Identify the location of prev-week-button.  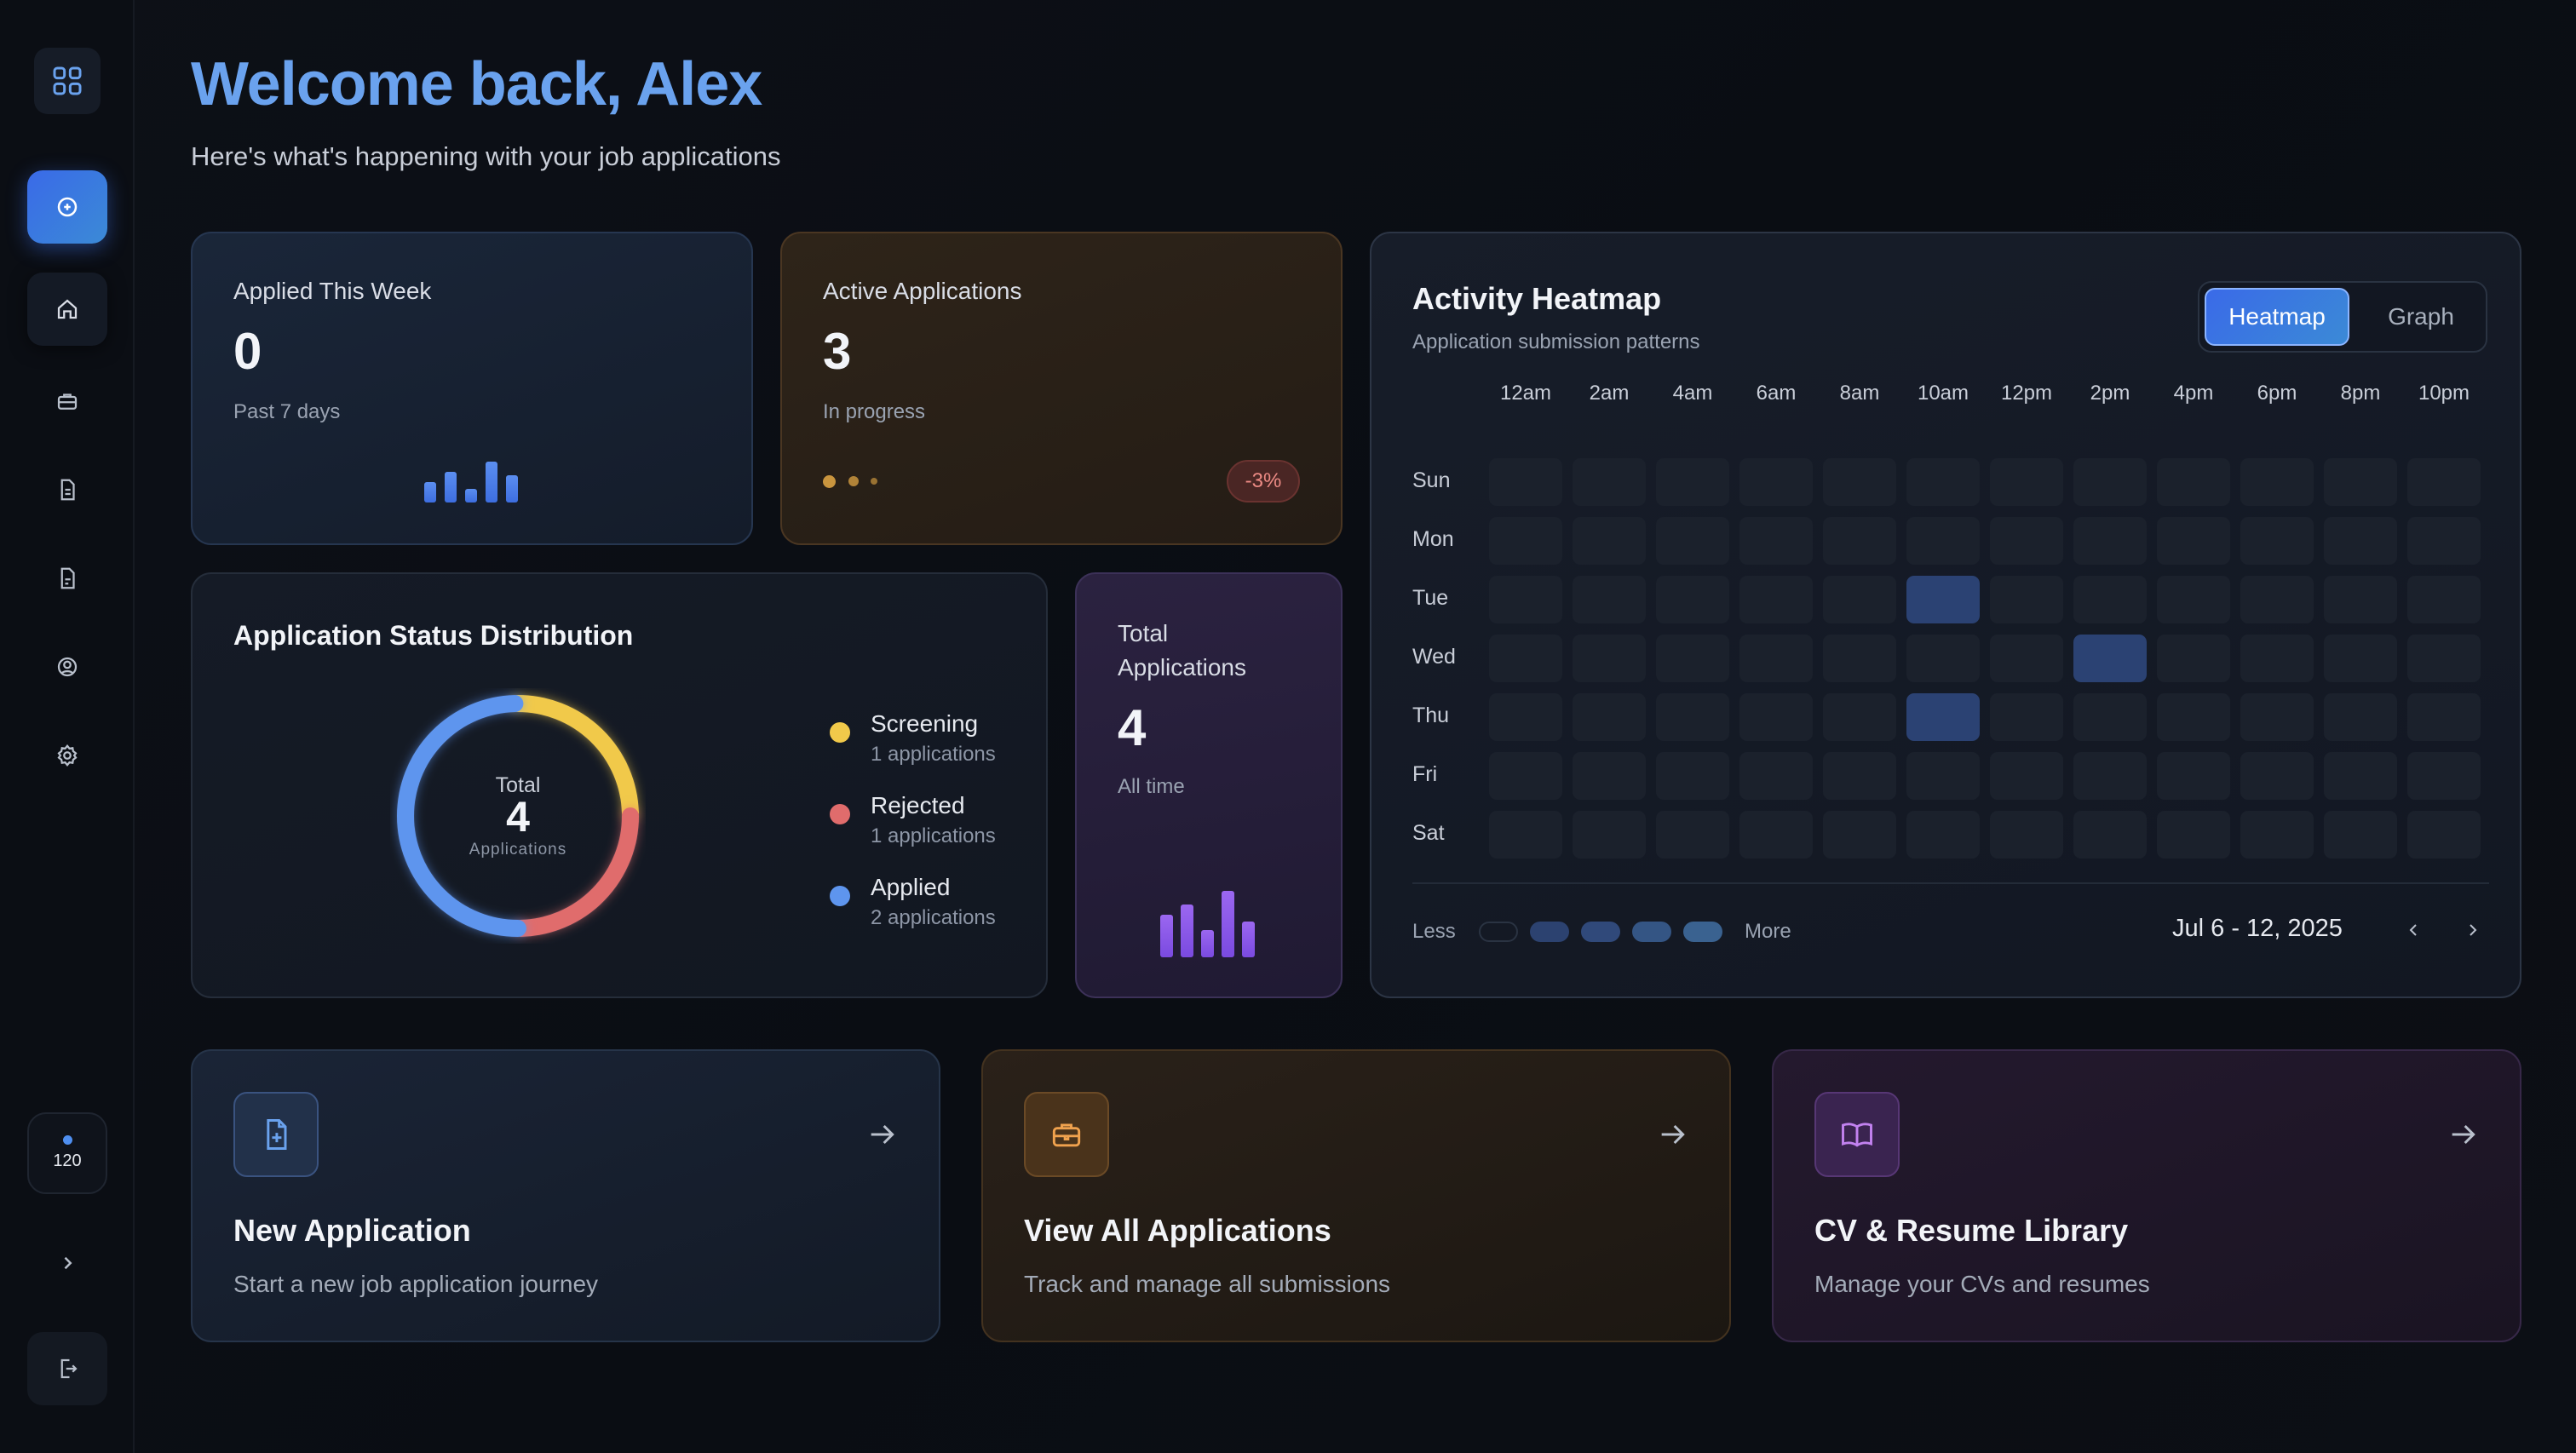
(2414, 930).